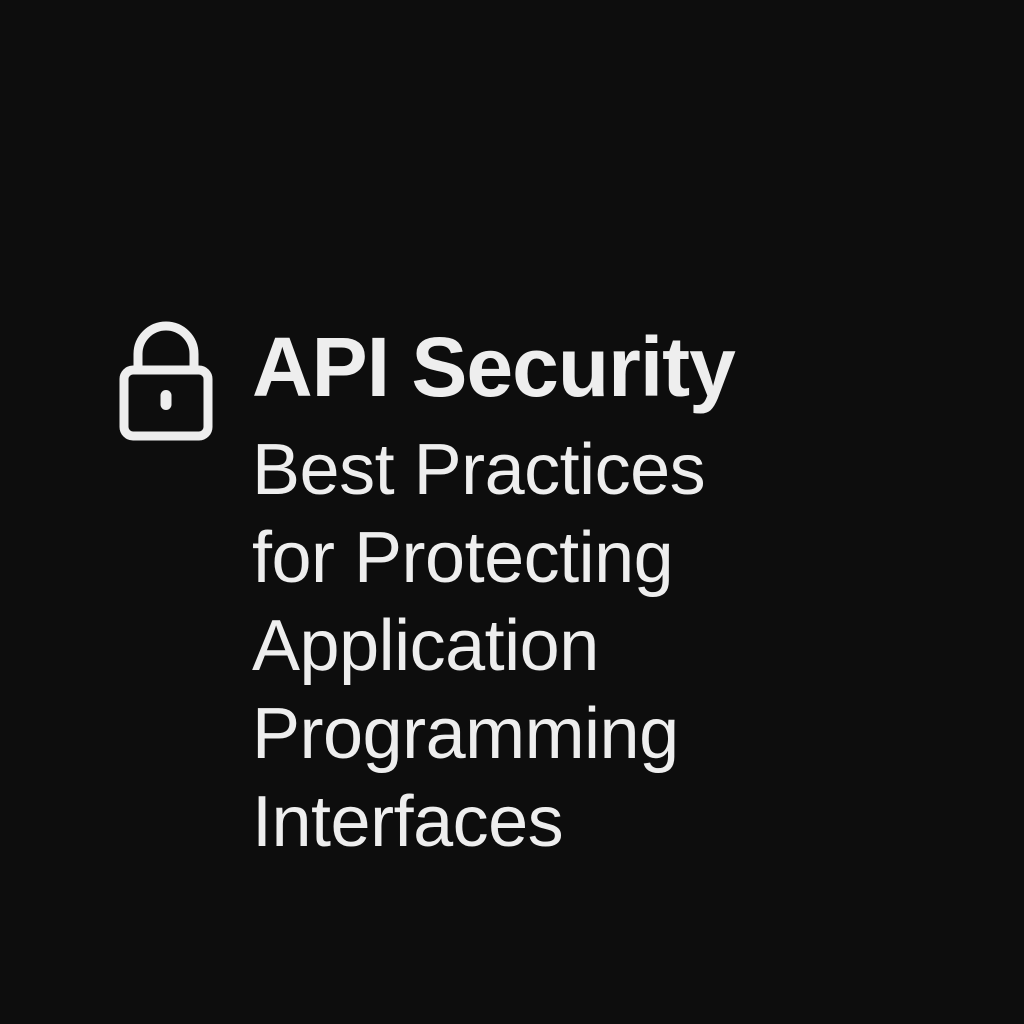 The height and width of the screenshot is (1024, 1024). Describe the element at coordinates (479, 470) in the screenshot. I see `subtitle-line: Best Practices` at that location.